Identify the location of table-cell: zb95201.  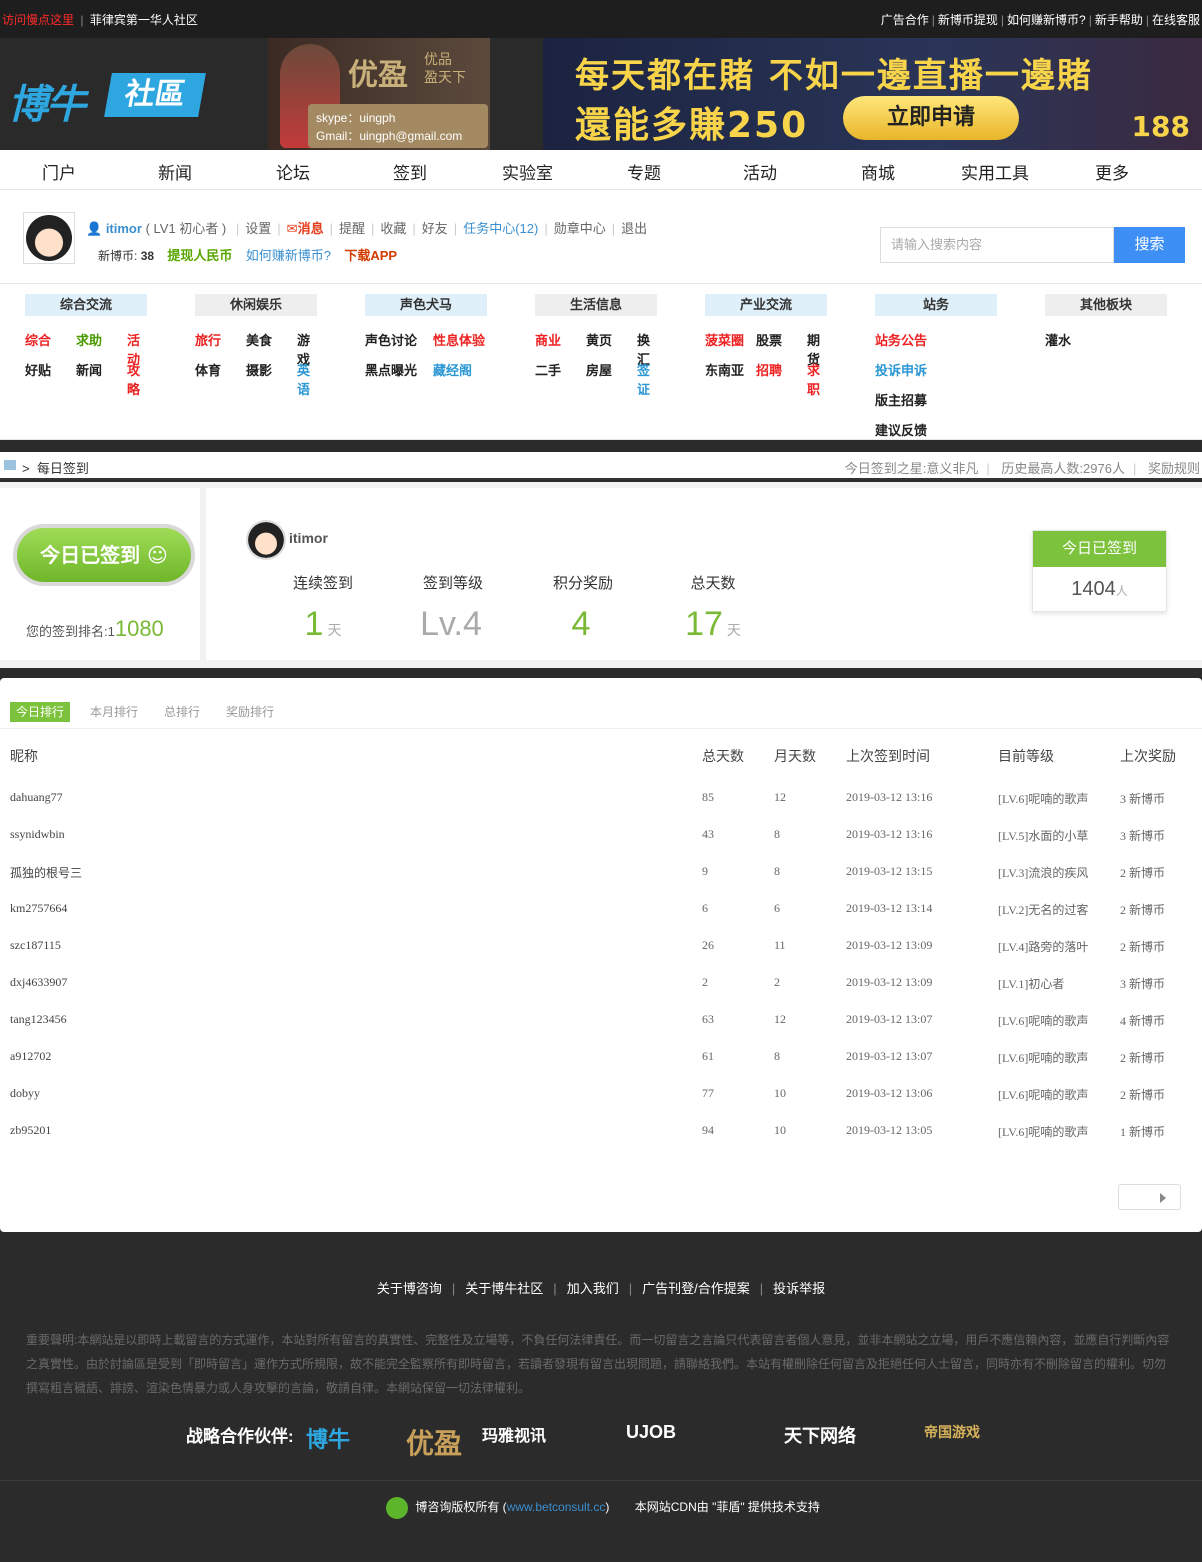
(30, 1130).